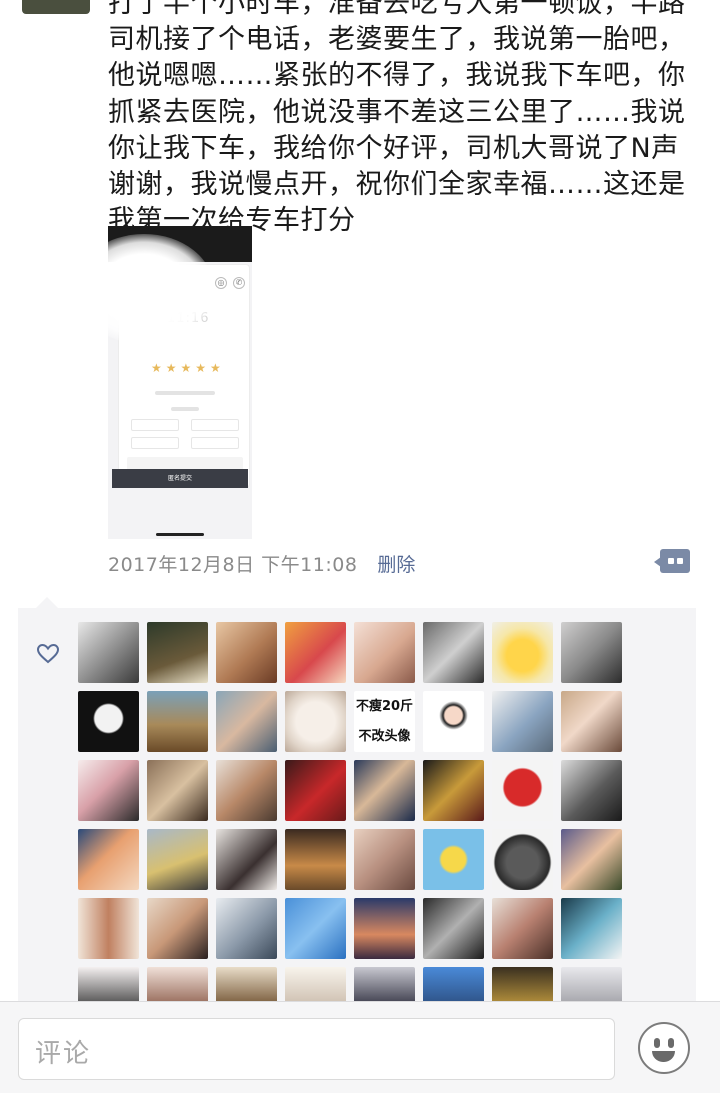 Image resolution: width=720 pixels, height=1093 pixels. I want to click on rating-subcaption, so click(185, 409).